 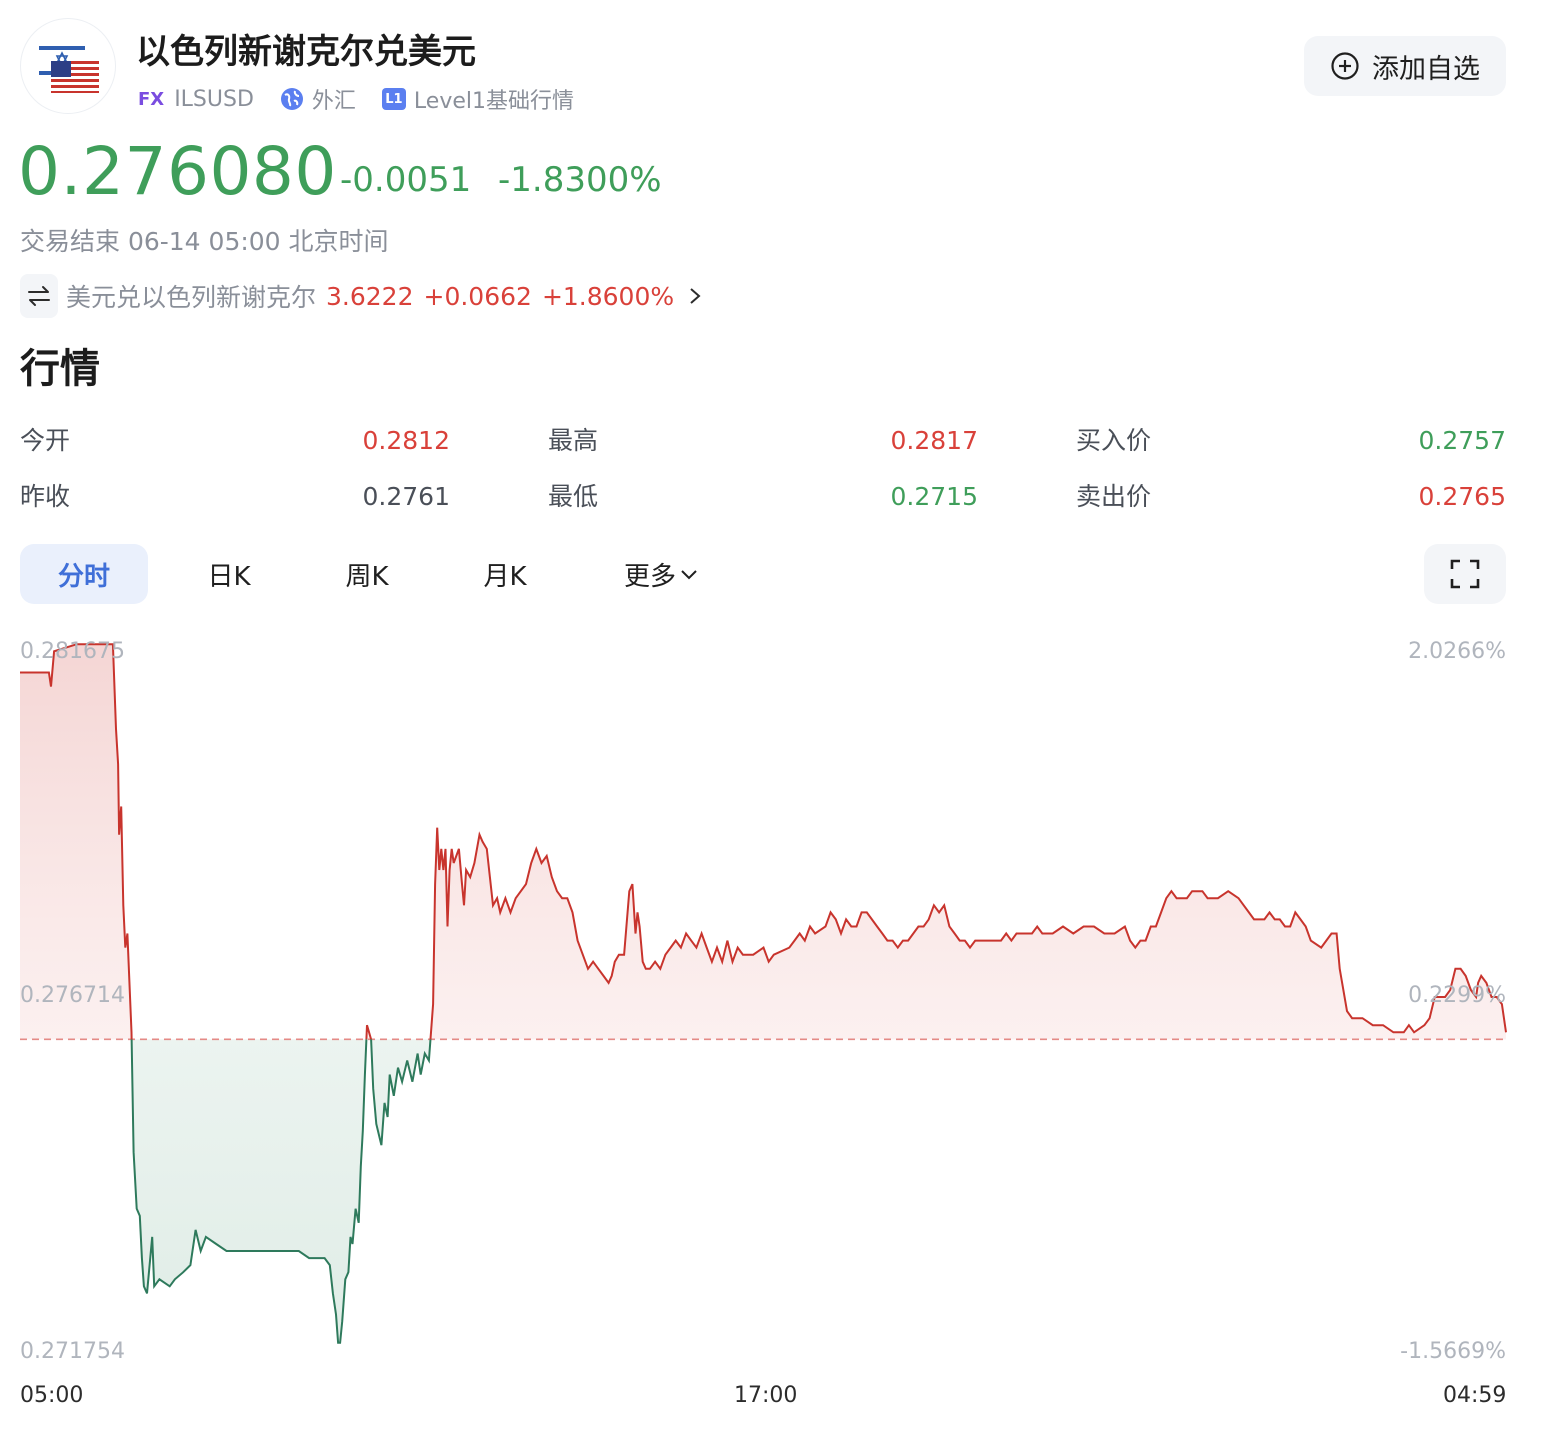 I want to click on y-label-right-bottom: -1.5669%, so click(x=1453, y=1351).